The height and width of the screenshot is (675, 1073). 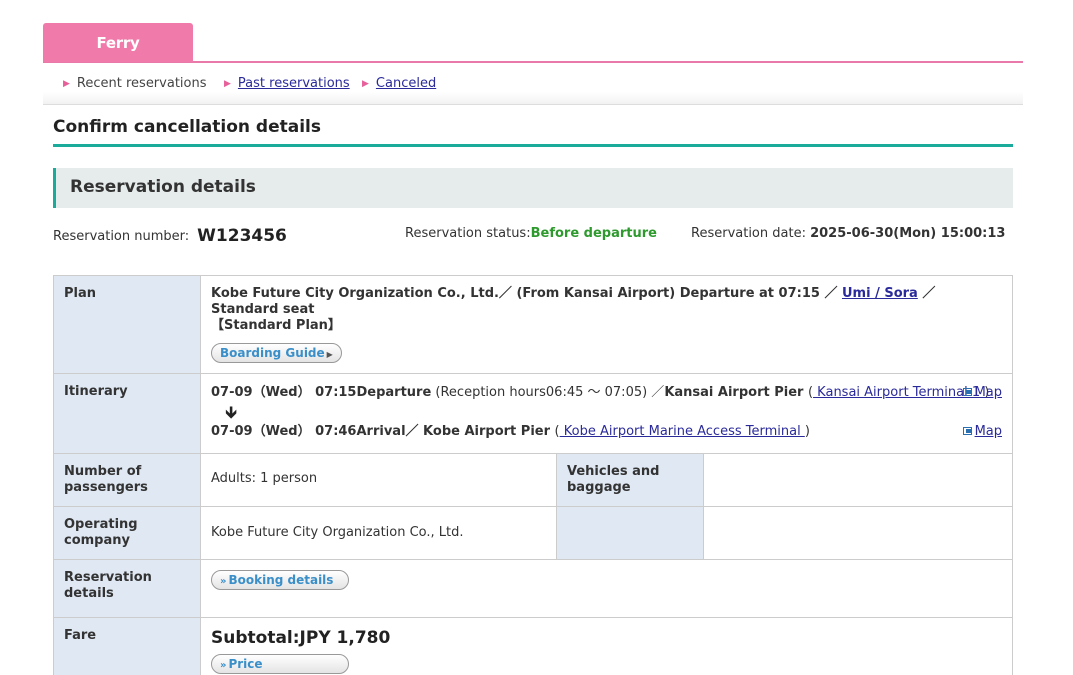 What do you see at coordinates (118, 57) in the screenshot?
I see `tab-ferry-reservations: Ferry reservations` at bounding box center [118, 57].